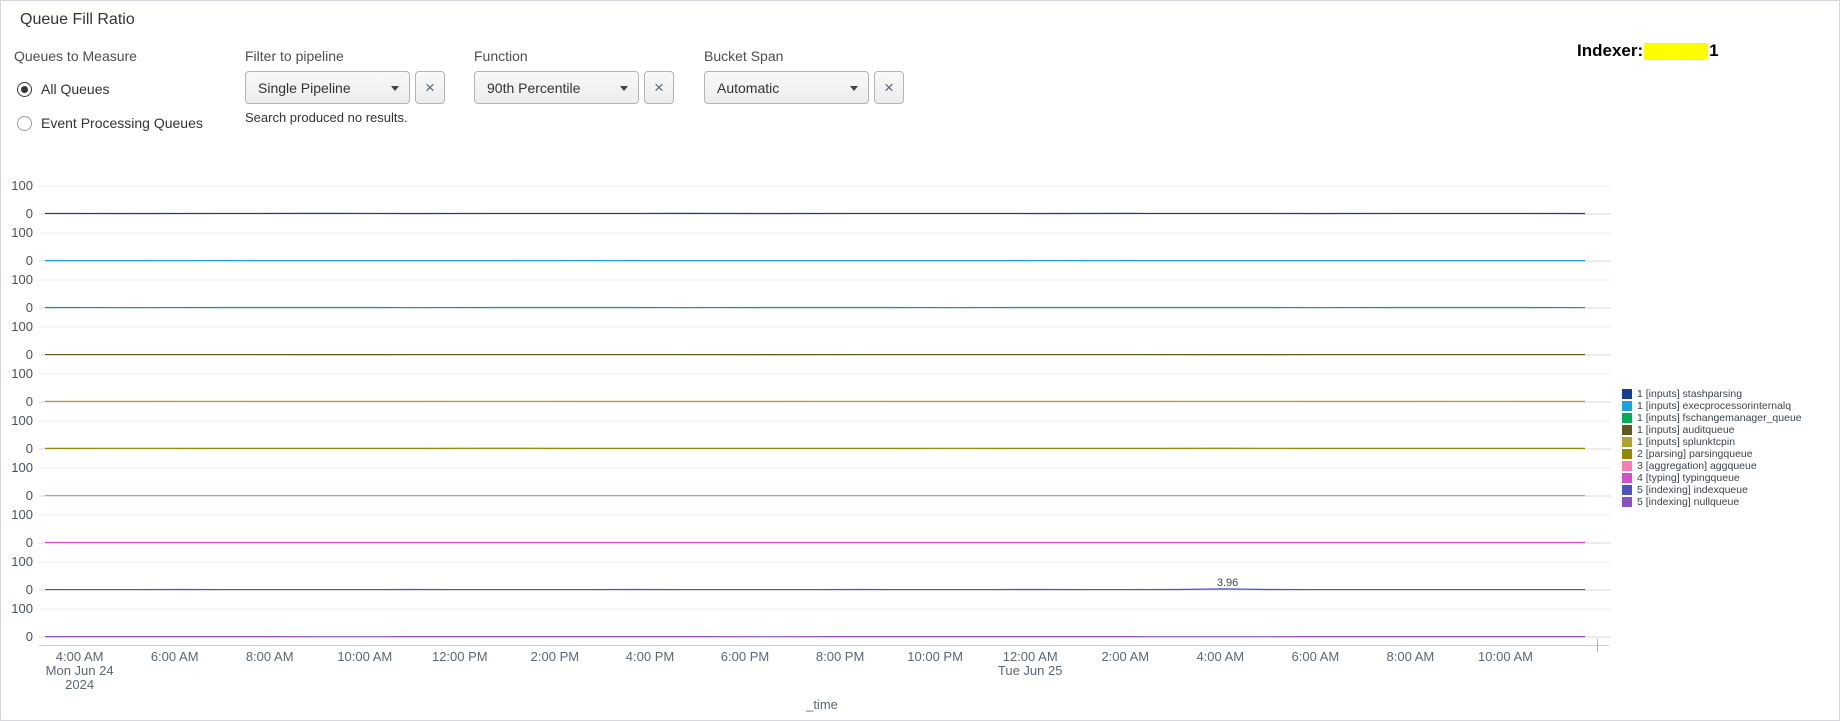 The width and height of the screenshot is (1840, 721). Describe the element at coordinates (840, 657) in the screenshot. I see `x-tick-8: 8:00 PM` at that location.